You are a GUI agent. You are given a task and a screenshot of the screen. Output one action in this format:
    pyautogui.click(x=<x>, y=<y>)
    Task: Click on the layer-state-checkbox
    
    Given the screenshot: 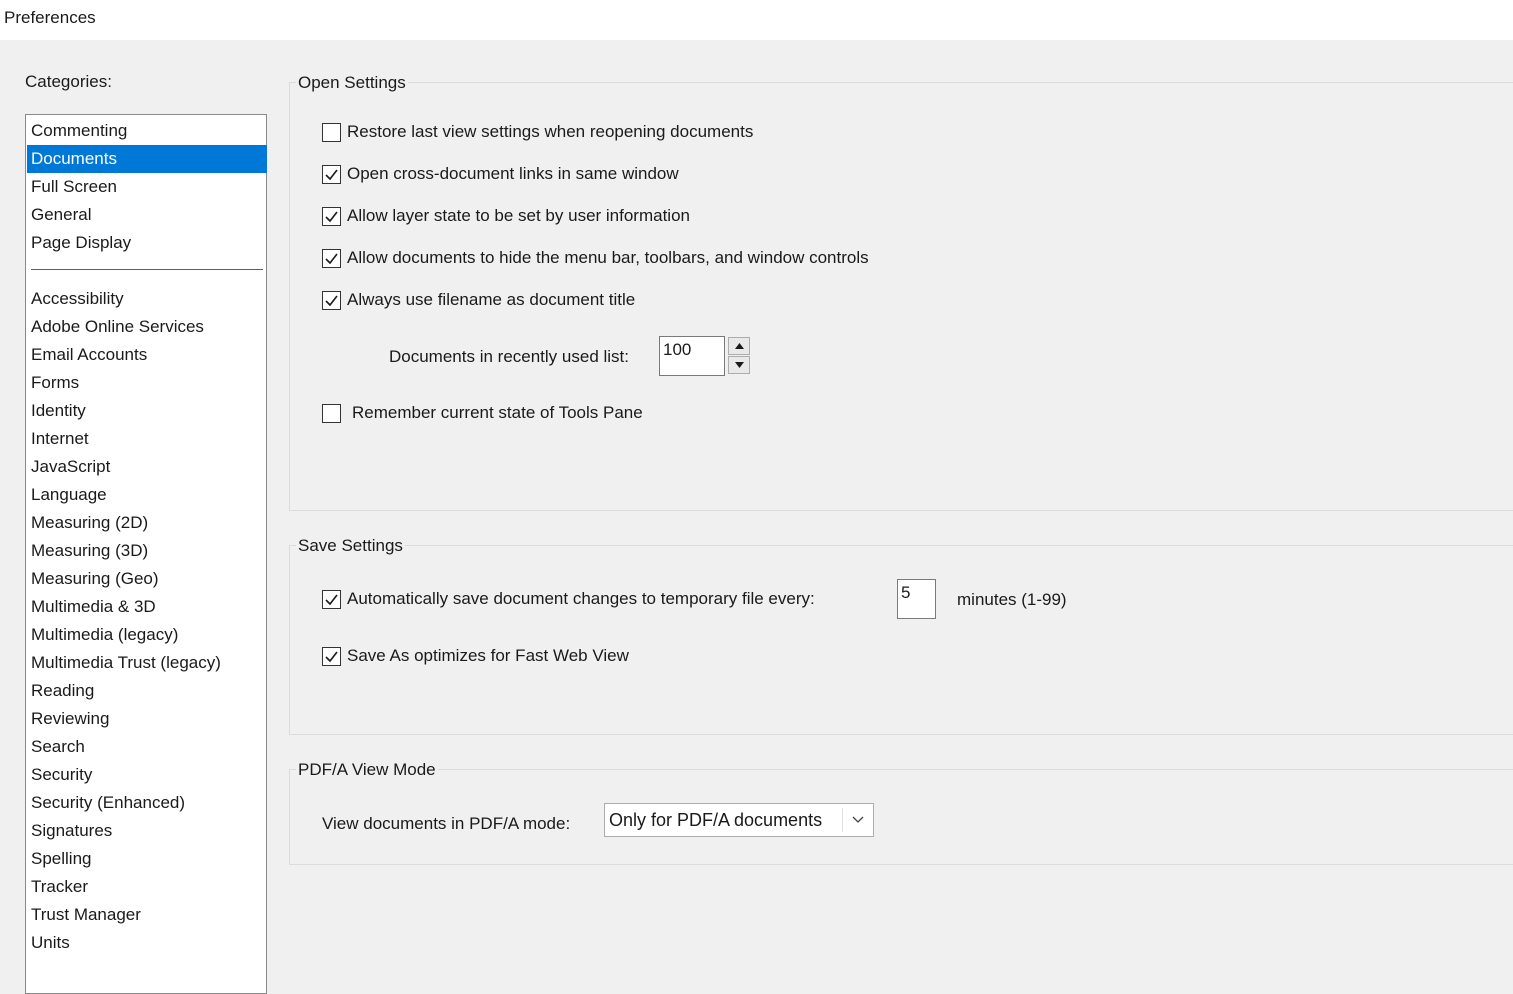 What is the action you would take?
    pyautogui.click(x=331, y=216)
    